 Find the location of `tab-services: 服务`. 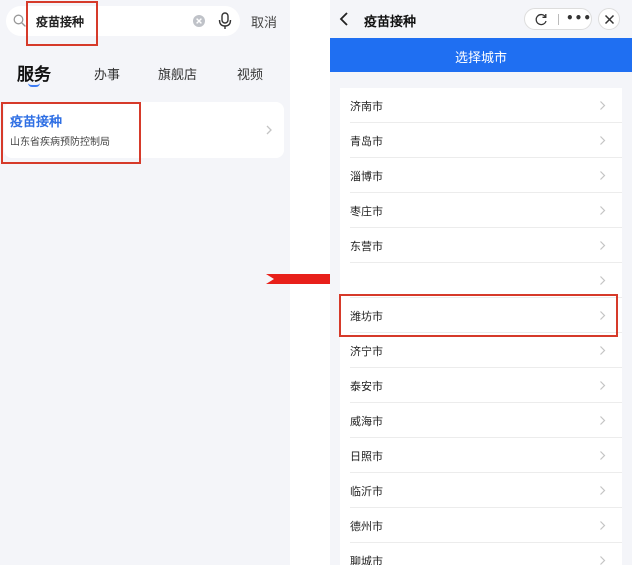

tab-services: 服务 is located at coordinates (34, 72).